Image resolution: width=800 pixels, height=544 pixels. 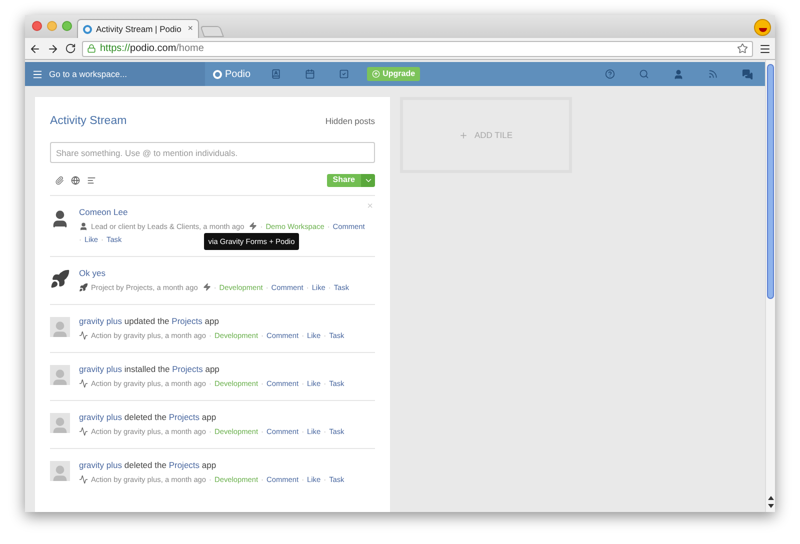 What do you see at coordinates (190, 29) in the screenshot?
I see `tab-close: ×` at bounding box center [190, 29].